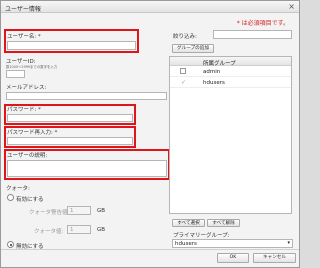  I want to click on ok-label: OK, so click(233, 257).